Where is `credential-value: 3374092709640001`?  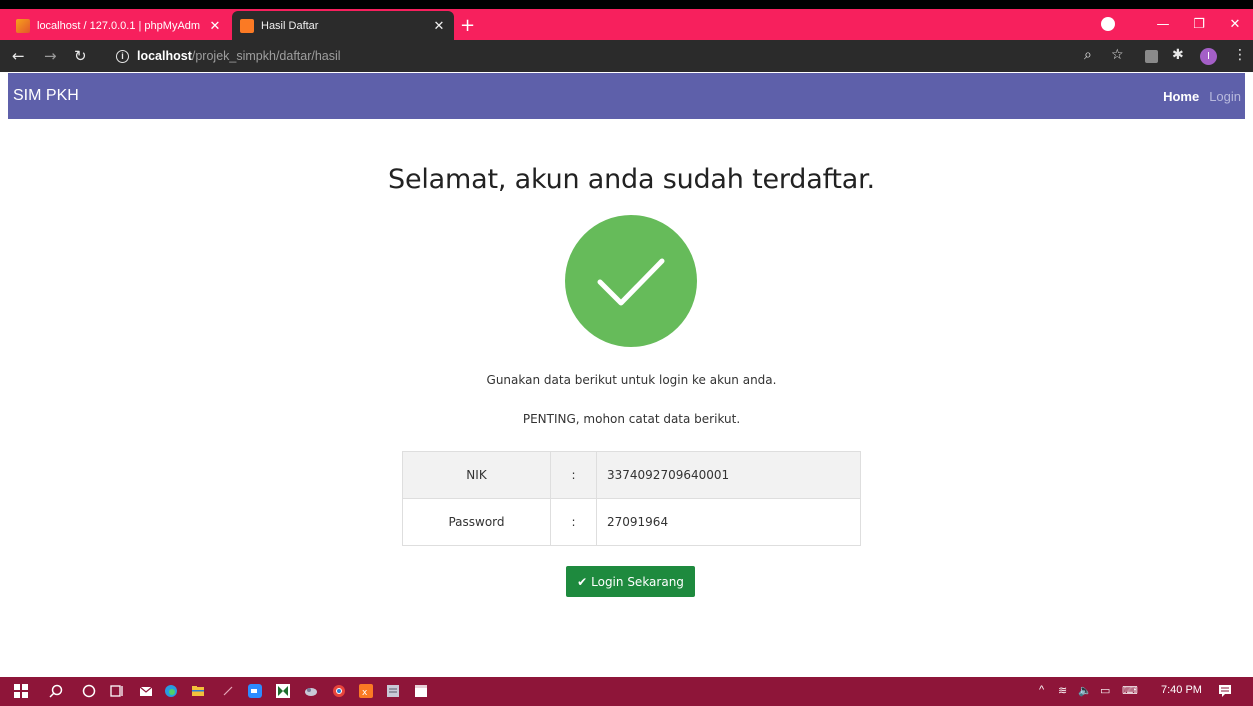 credential-value: 3374092709640001 is located at coordinates (728, 475).